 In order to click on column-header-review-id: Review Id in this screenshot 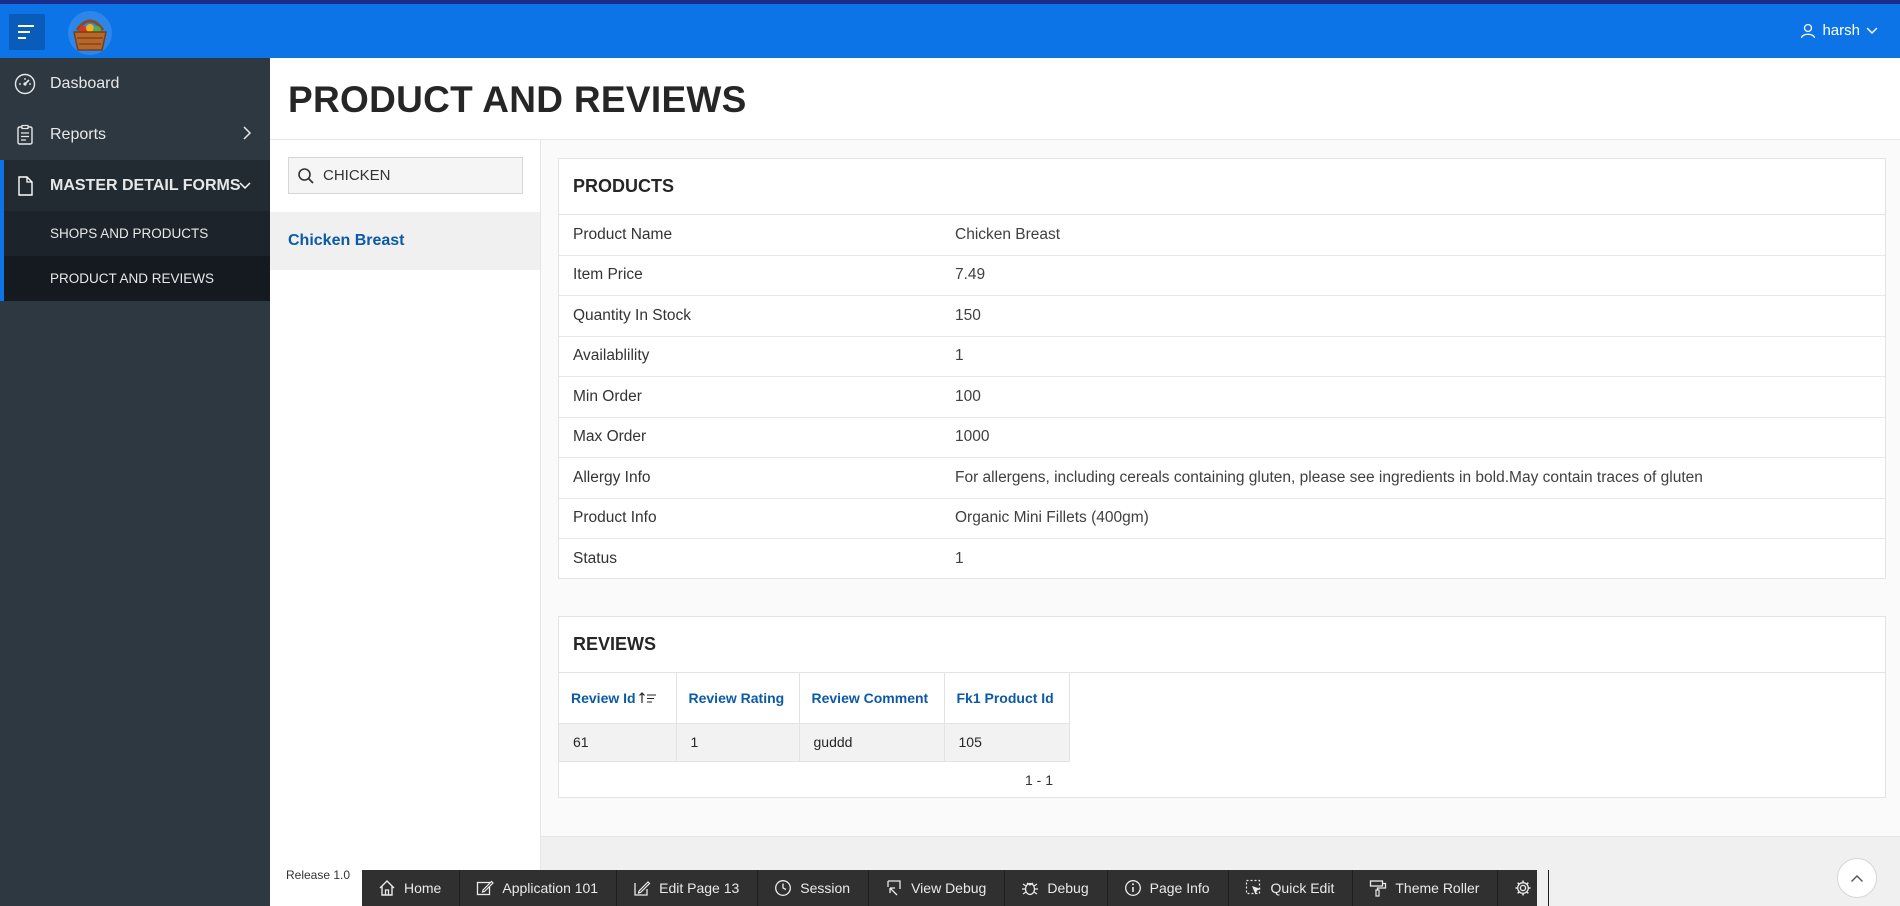, I will do `click(618, 698)`.